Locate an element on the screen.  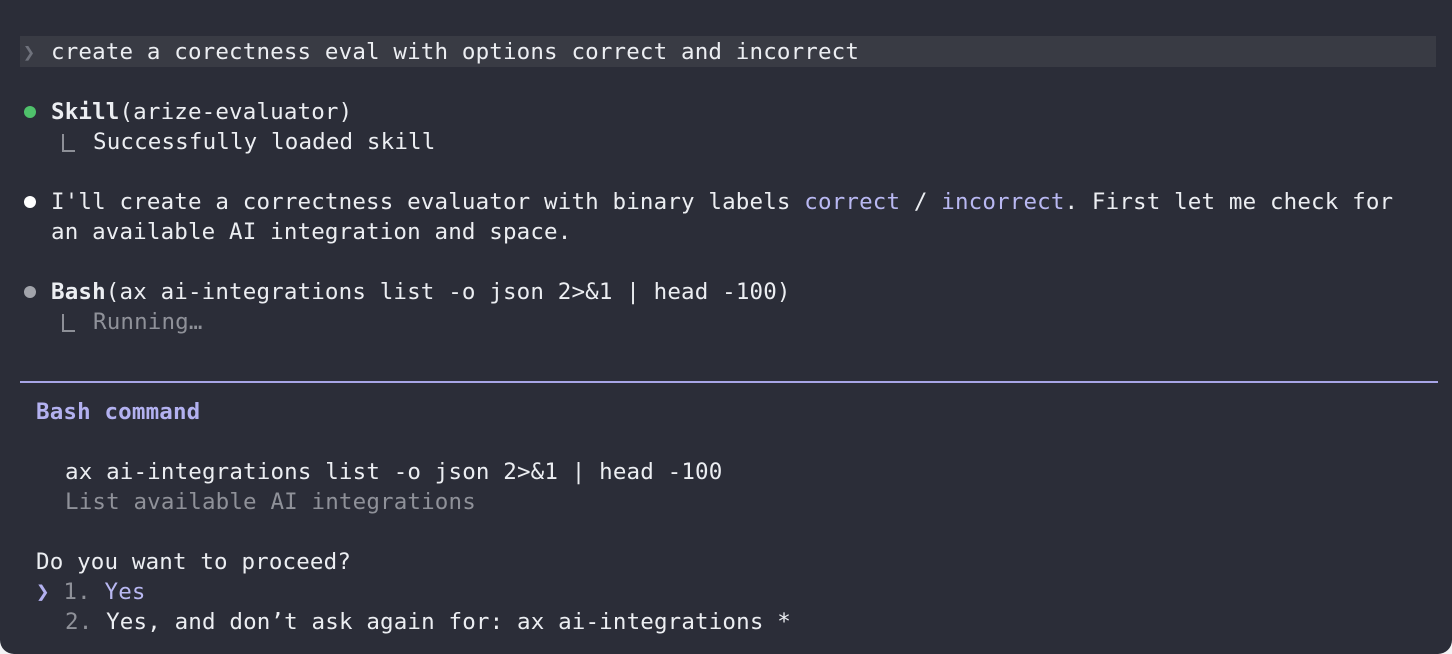
skill-tool-result: Successfully loaded skill is located at coordinates (264, 142).